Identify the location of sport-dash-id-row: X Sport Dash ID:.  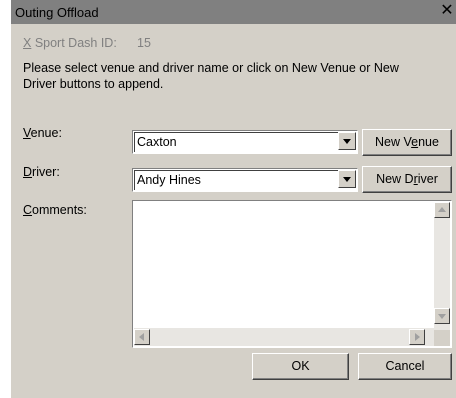
(70, 43).